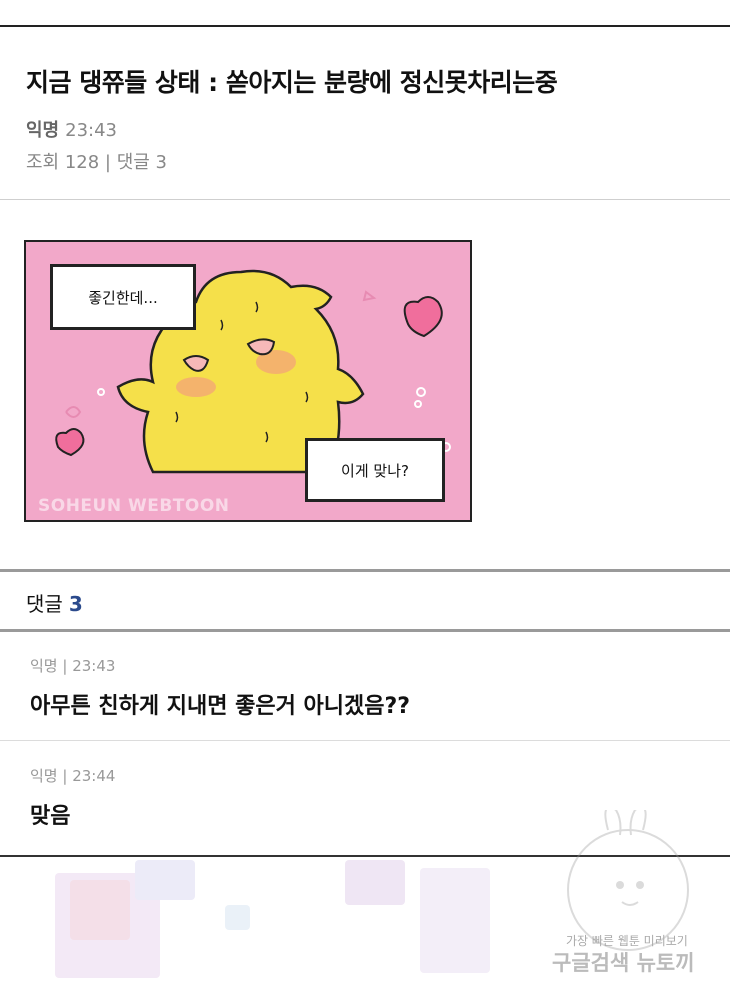  I want to click on post-meta-author: 익명 23:43, so click(71, 129).